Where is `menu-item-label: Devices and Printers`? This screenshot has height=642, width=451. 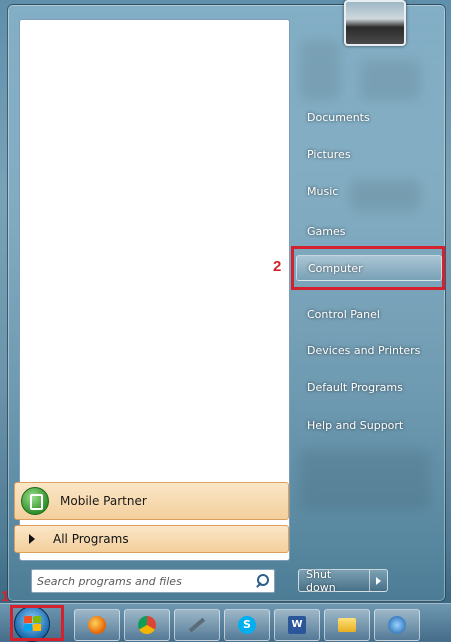
menu-item-label: Devices and Printers is located at coordinates (364, 350).